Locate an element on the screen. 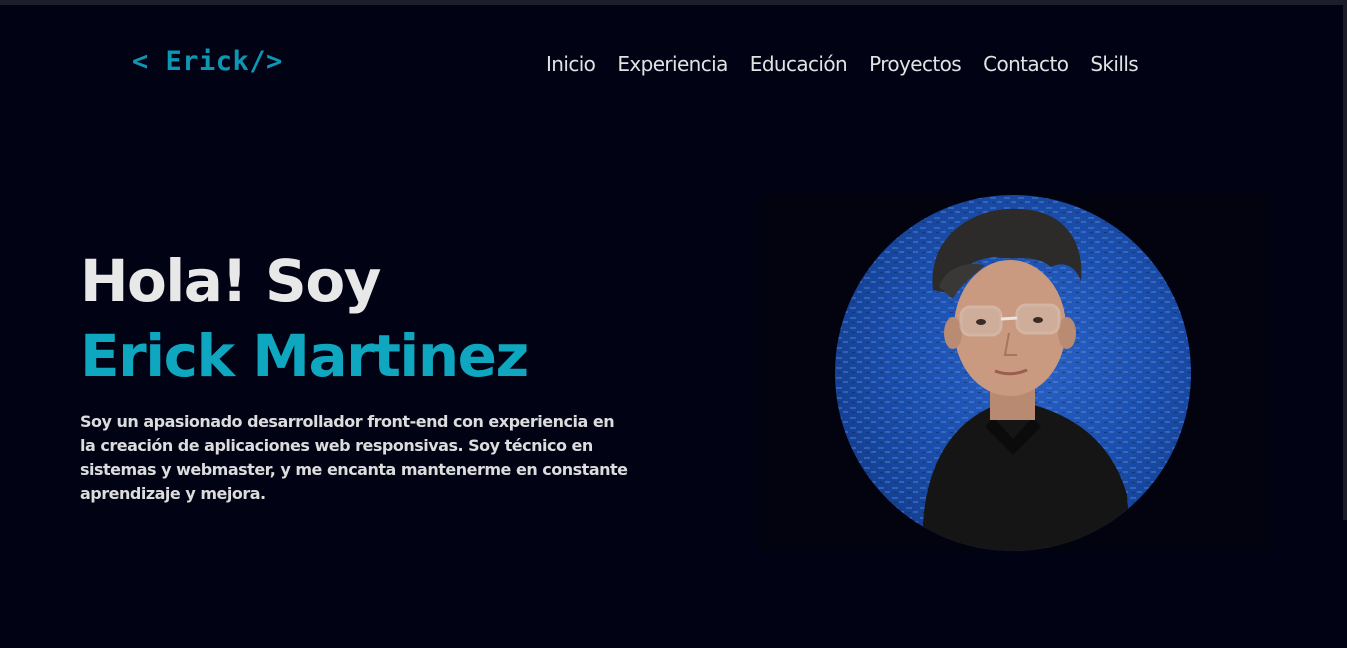 The image size is (1347, 648). nav-link-skills: Skills is located at coordinates (1114, 64).